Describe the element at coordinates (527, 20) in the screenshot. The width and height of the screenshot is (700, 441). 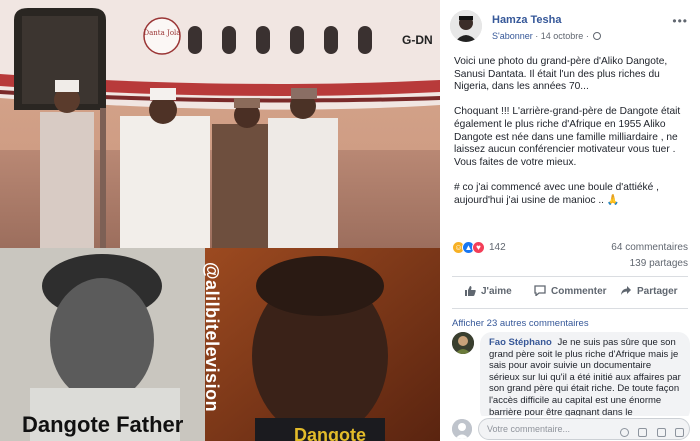
I see `author-name: Hamza Tesha` at that location.